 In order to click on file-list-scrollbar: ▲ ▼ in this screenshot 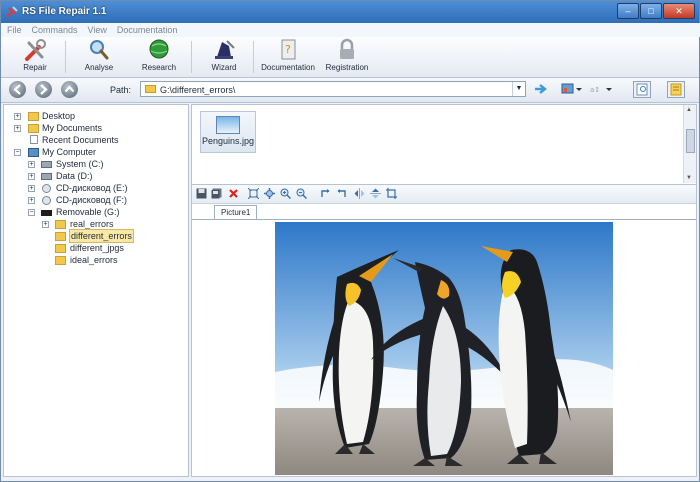, I will do `click(689, 144)`.